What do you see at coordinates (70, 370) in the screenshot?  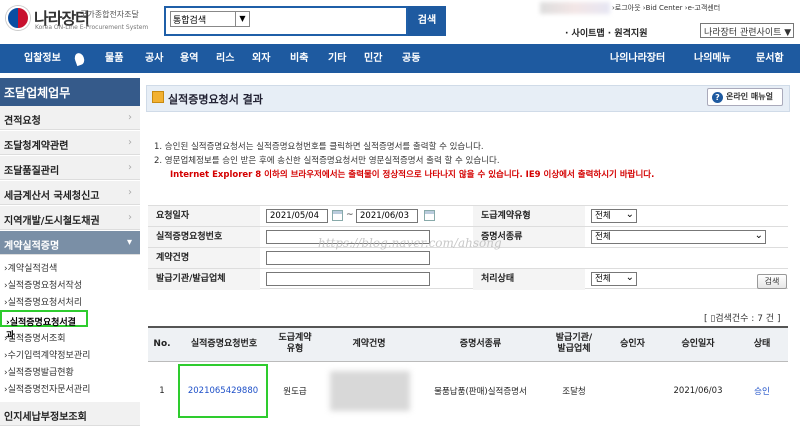 I see `sidebar-subitem-issue-status: ›실적증명발급현황` at bounding box center [70, 370].